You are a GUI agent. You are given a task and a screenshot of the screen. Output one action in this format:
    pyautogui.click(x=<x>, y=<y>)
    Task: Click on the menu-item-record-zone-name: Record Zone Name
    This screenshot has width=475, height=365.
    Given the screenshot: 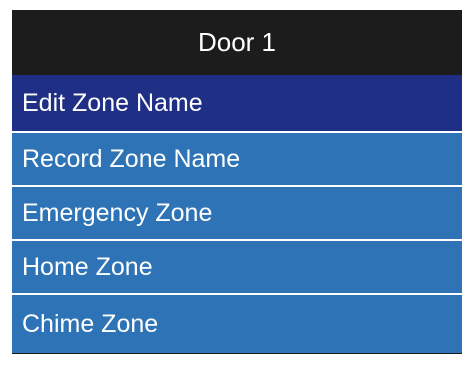 What is the action you would take?
    pyautogui.click(x=237, y=158)
    